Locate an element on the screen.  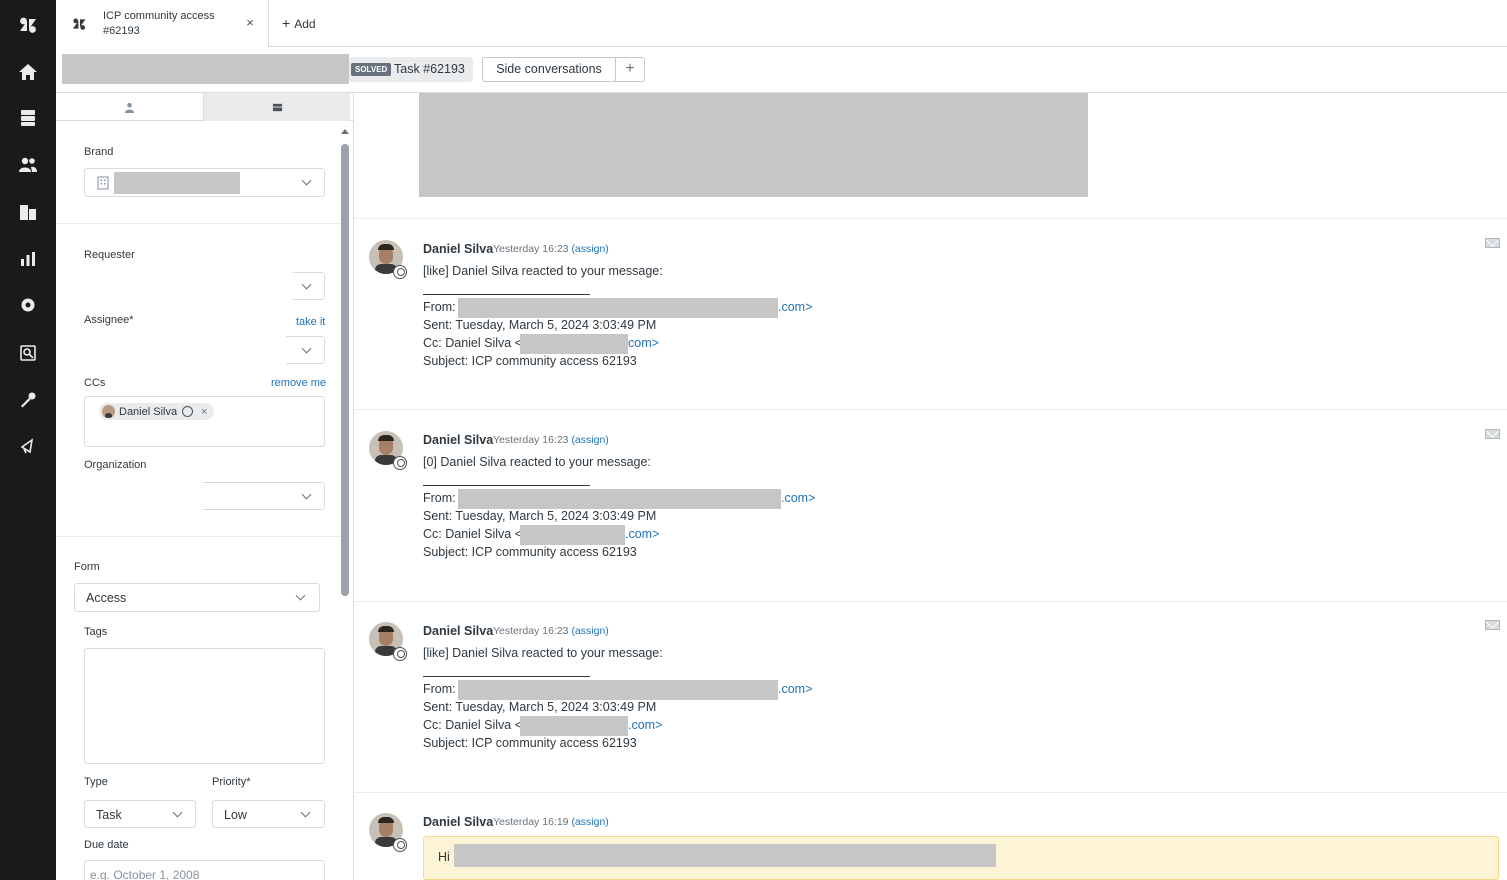
remove-cc-icon: × is located at coordinates (204, 412).